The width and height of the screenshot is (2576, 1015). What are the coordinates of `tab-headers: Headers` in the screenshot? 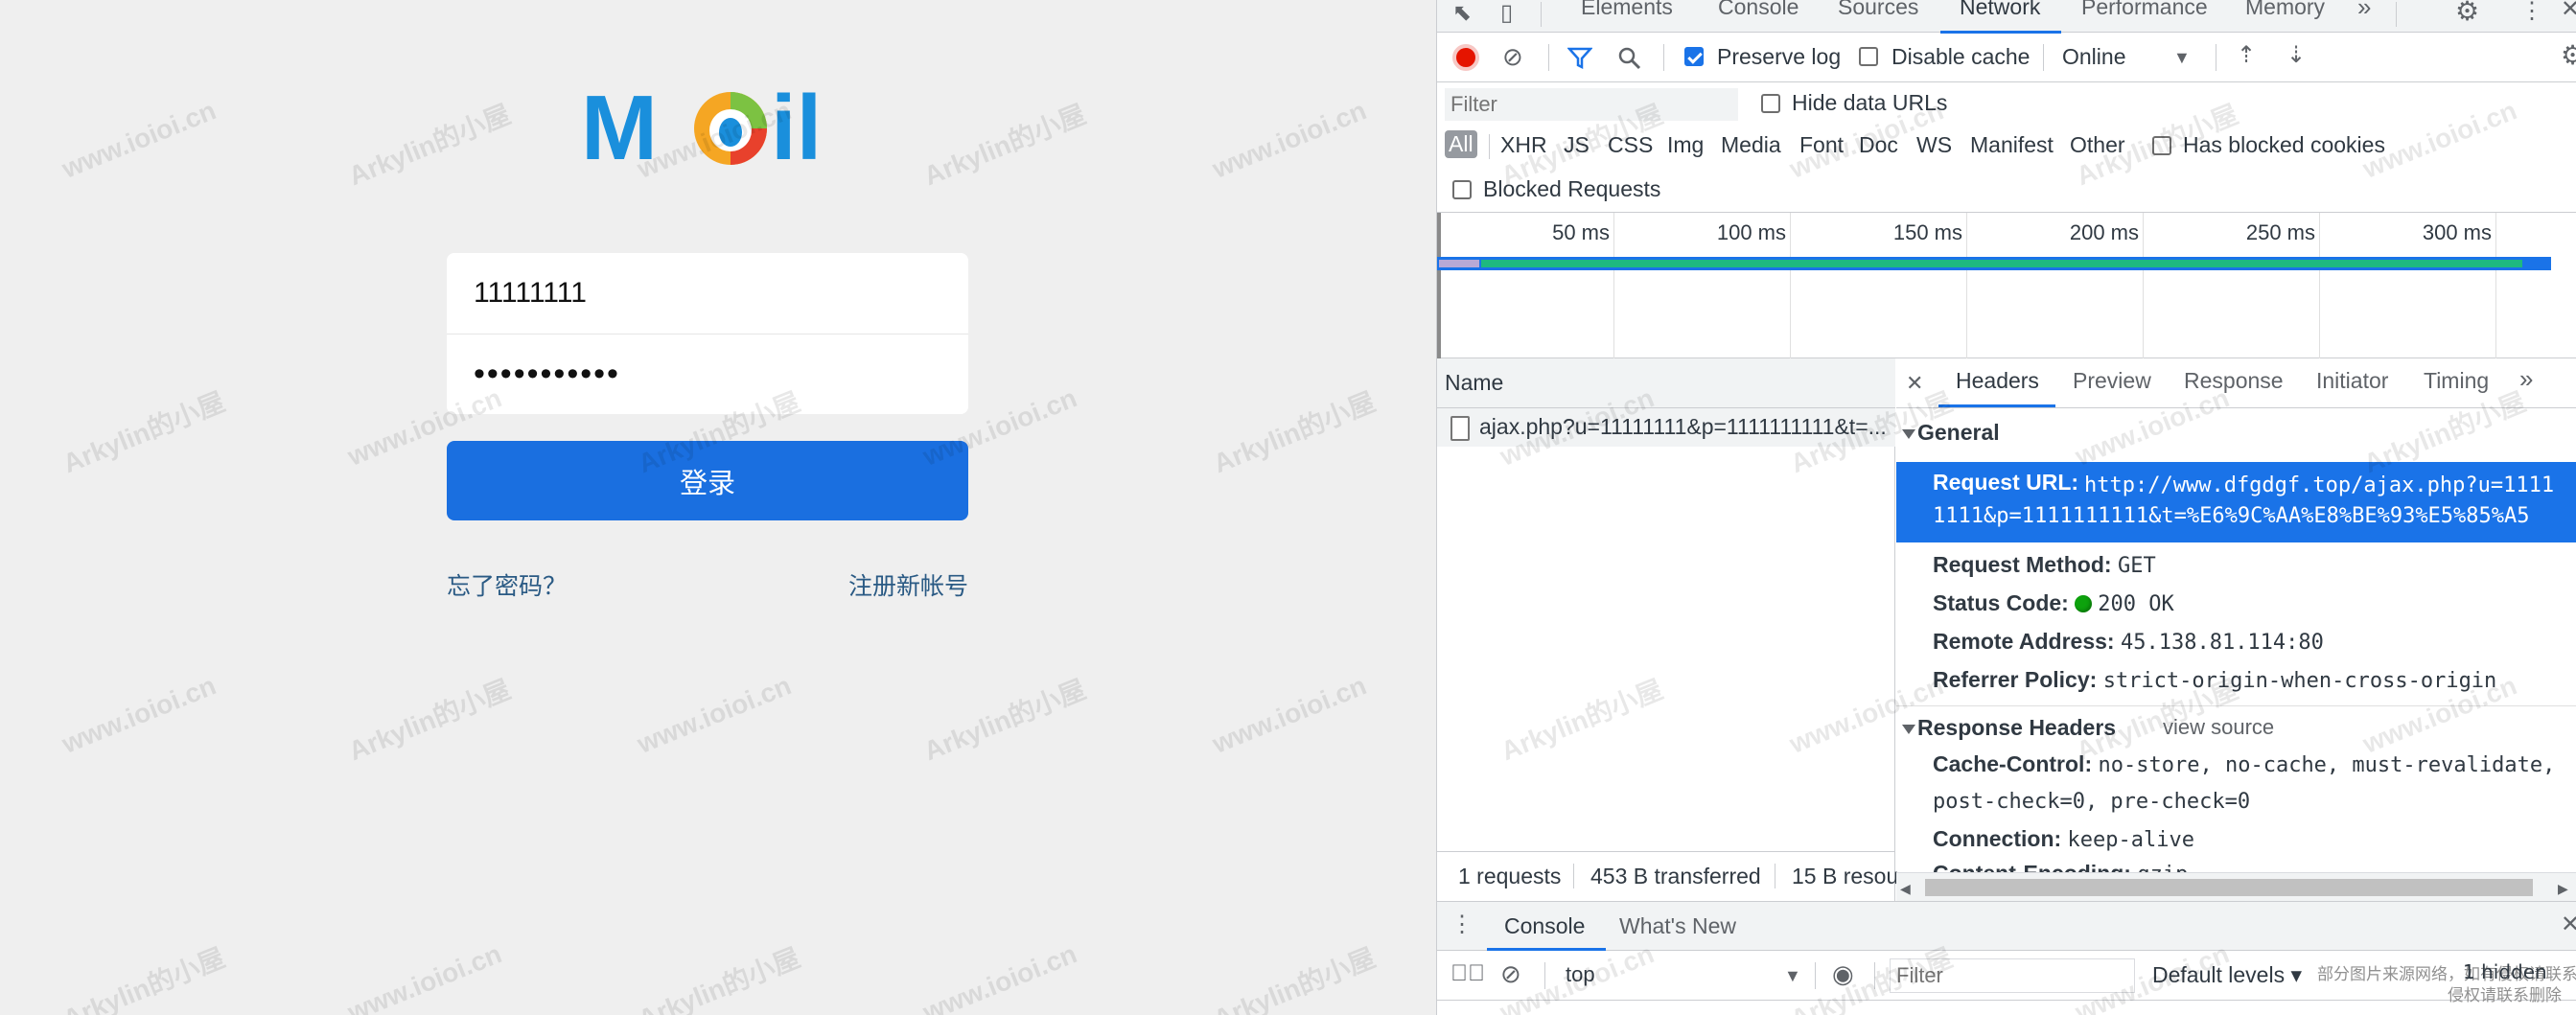 It's located at (1998, 381).